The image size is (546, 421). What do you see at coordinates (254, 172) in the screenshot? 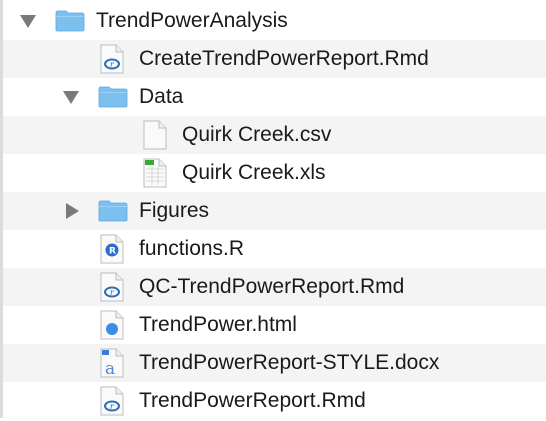
I see `item-name: Quirk Creek.xls` at bounding box center [254, 172].